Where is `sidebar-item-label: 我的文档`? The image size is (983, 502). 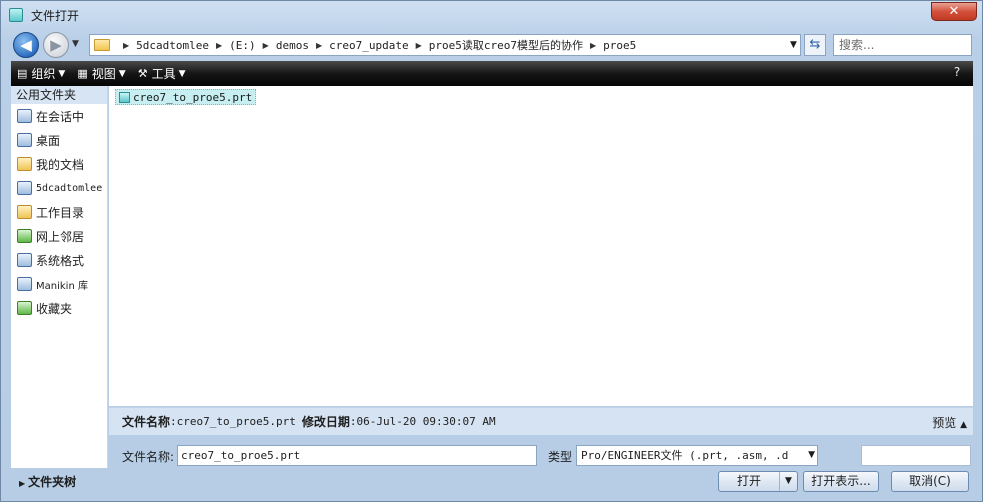 sidebar-item-label: 我的文档 is located at coordinates (60, 164).